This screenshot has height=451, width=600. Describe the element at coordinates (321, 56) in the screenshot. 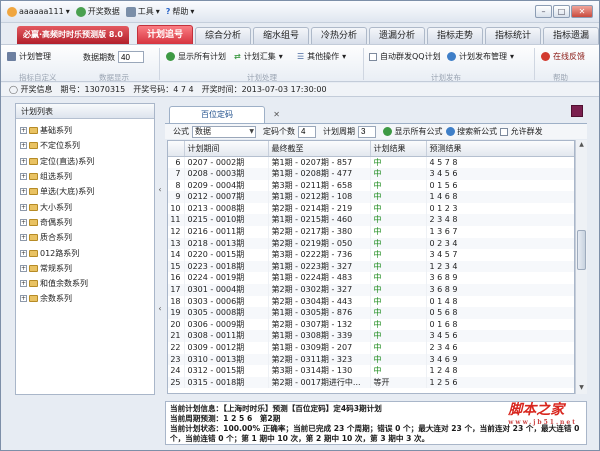

I see `other-ops-button: ☰ 其他操作 ▾` at that location.